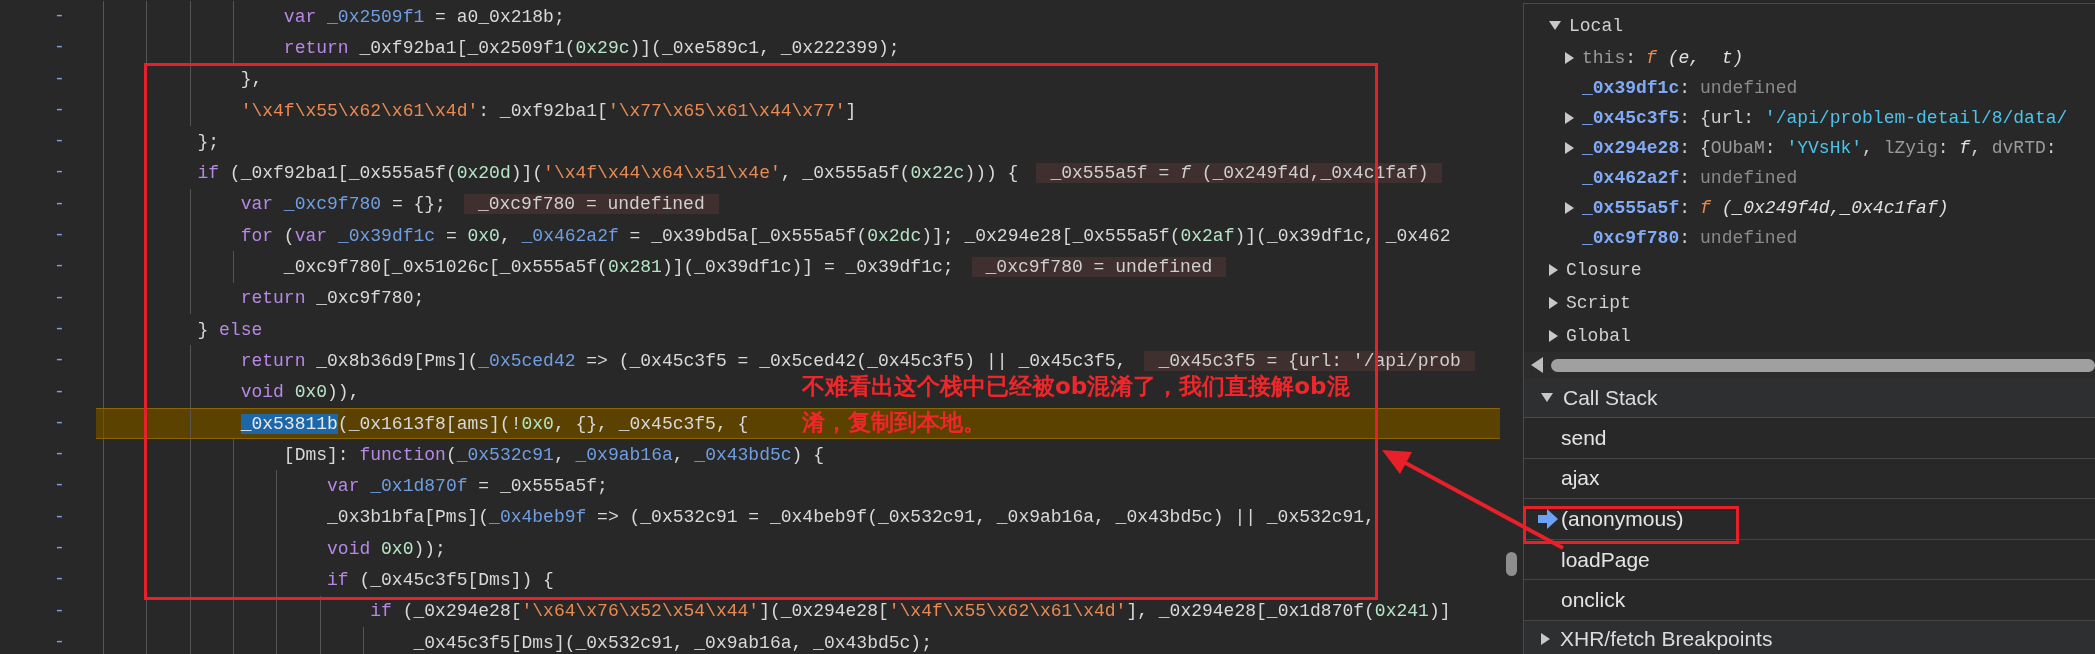 Image resolution: width=2095 pixels, height=654 pixels. What do you see at coordinates (1537, 365) in the screenshot?
I see `scroll-left-icon` at bounding box center [1537, 365].